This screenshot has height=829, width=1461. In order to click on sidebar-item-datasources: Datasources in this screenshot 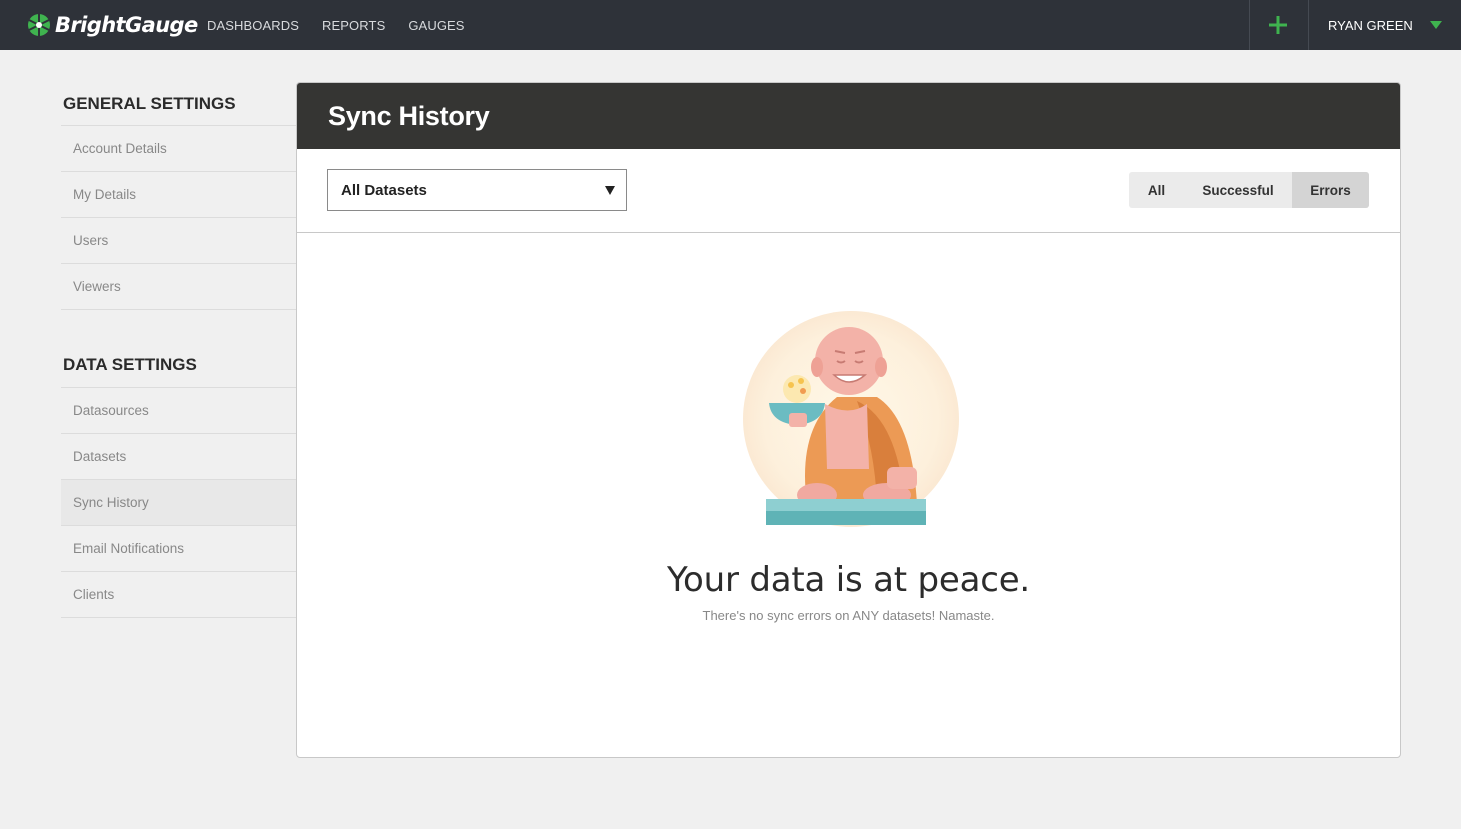, I will do `click(178, 411)`.